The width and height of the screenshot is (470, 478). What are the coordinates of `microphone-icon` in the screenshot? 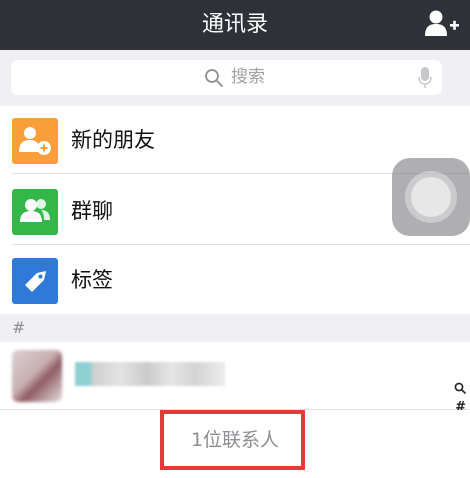 It's located at (425, 78).